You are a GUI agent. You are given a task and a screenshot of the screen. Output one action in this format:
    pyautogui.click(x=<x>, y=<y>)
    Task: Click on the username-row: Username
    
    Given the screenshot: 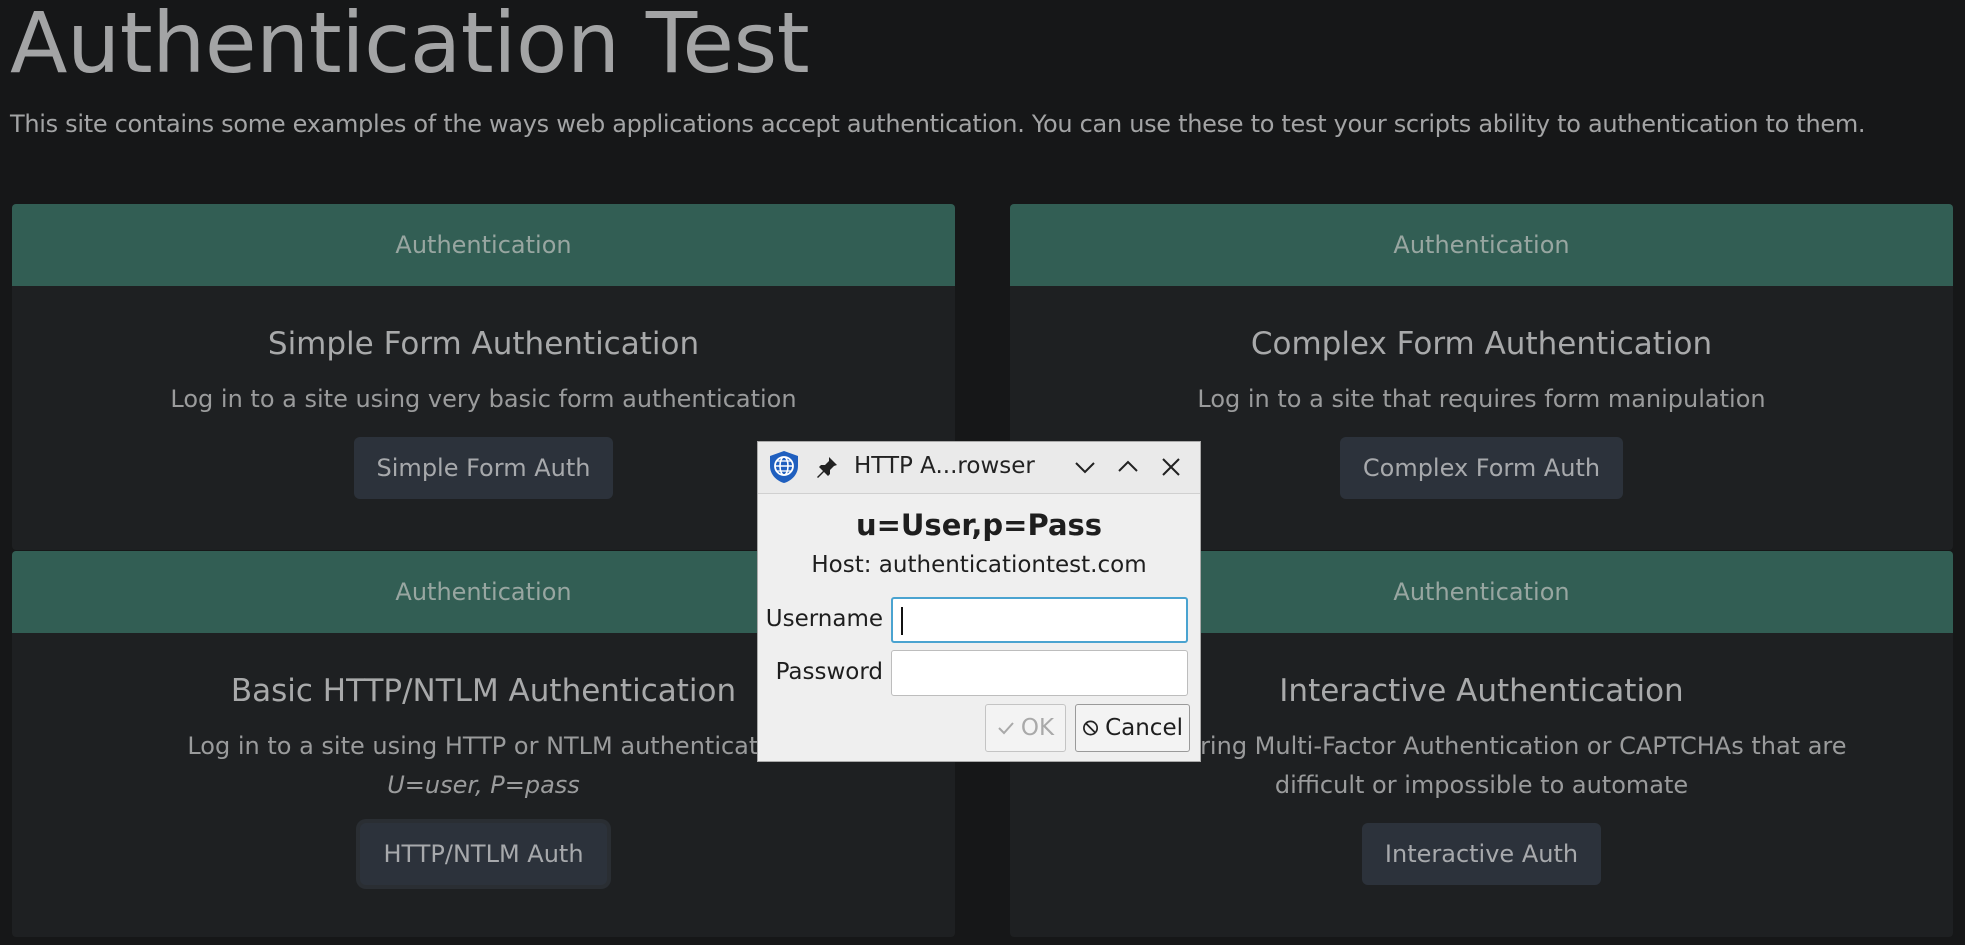 What is the action you would take?
    pyautogui.click(x=979, y=620)
    